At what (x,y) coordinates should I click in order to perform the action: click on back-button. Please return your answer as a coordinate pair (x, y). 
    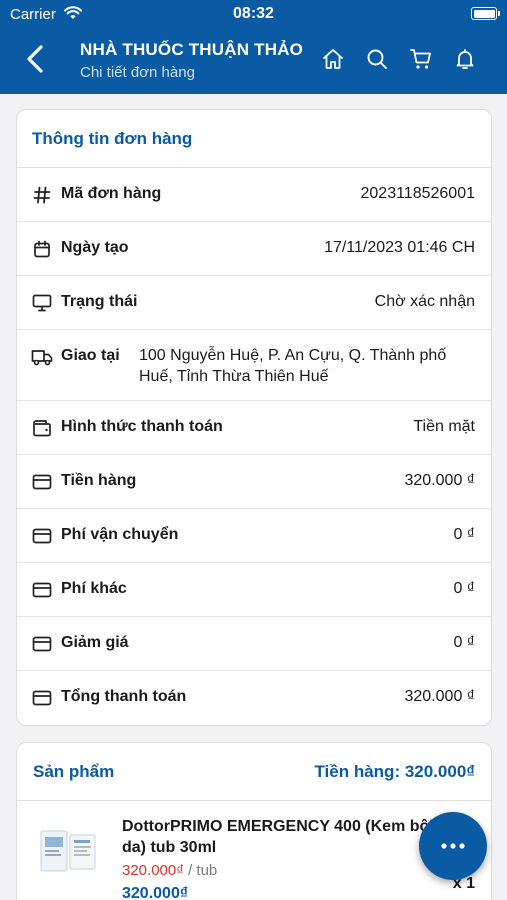
    Looking at the image, I should click on (35, 59).